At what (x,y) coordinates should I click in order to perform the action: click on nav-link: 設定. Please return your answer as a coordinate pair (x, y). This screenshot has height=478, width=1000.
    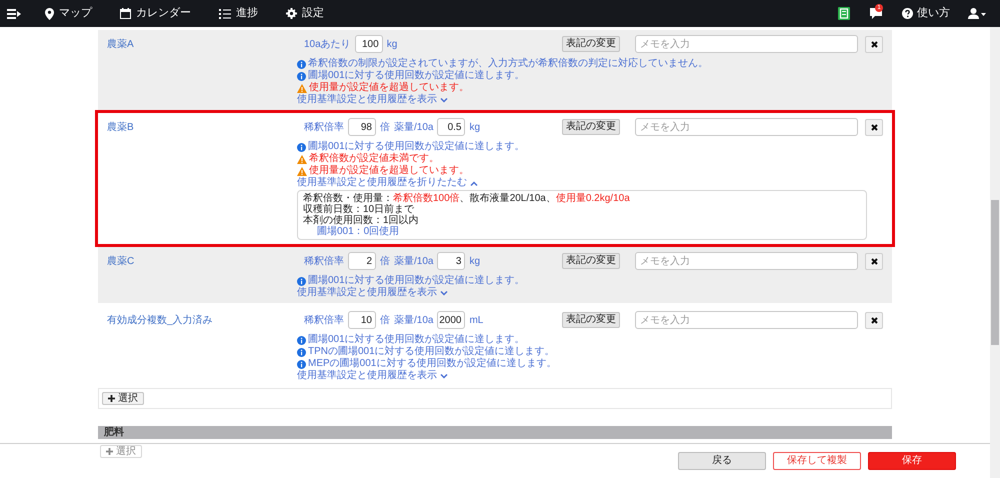
    Looking at the image, I should click on (305, 13).